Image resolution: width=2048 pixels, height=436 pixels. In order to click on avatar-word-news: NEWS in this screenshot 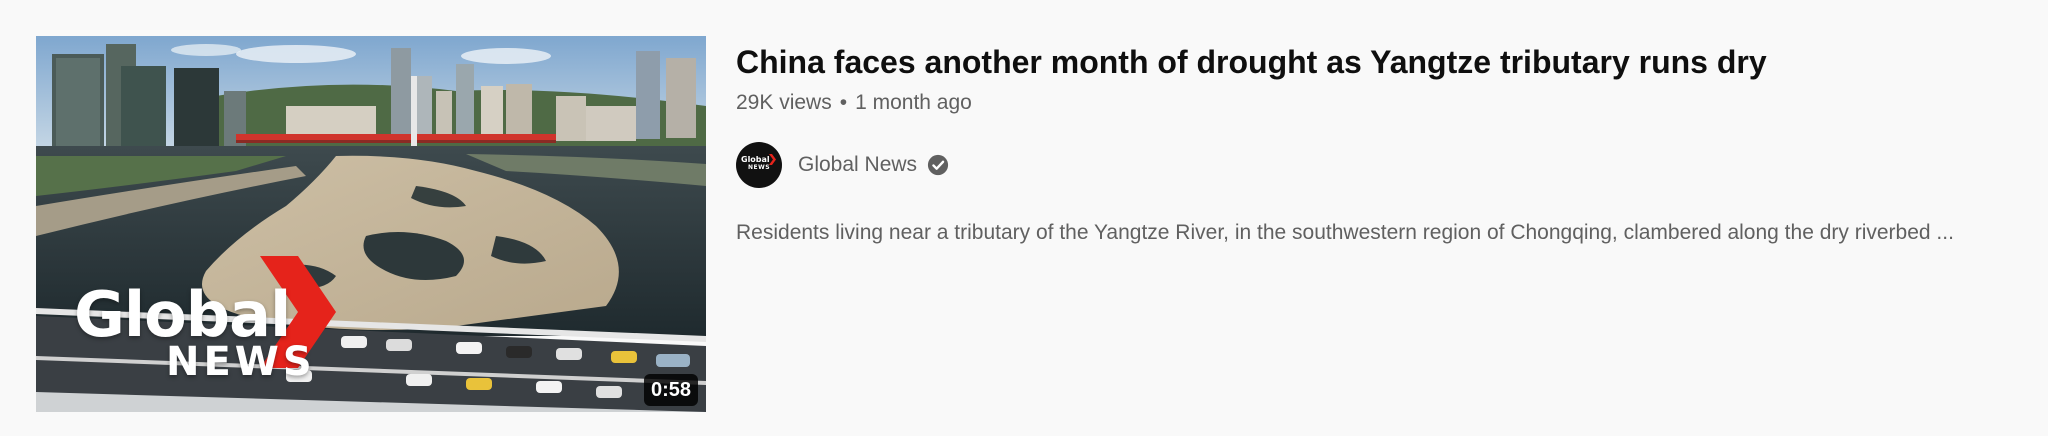, I will do `click(759, 167)`.